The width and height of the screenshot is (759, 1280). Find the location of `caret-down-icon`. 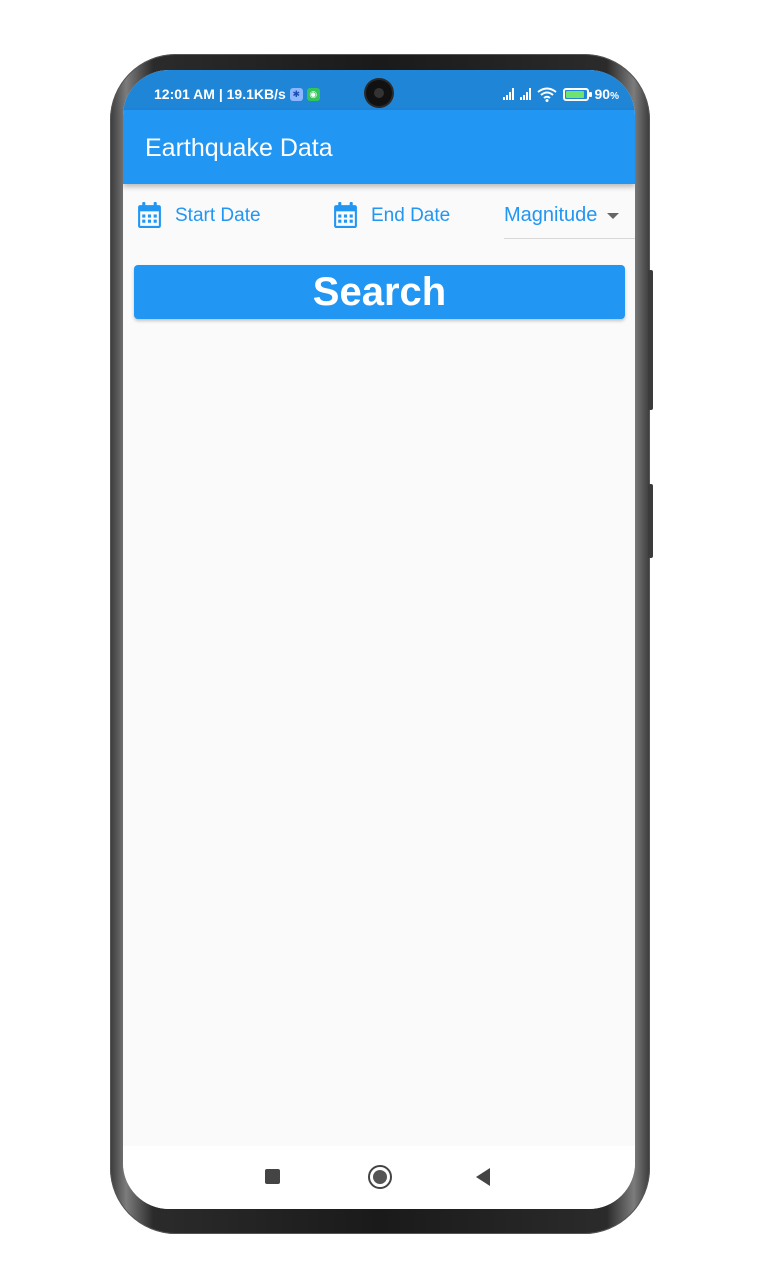

caret-down-icon is located at coordinates (613, 216).